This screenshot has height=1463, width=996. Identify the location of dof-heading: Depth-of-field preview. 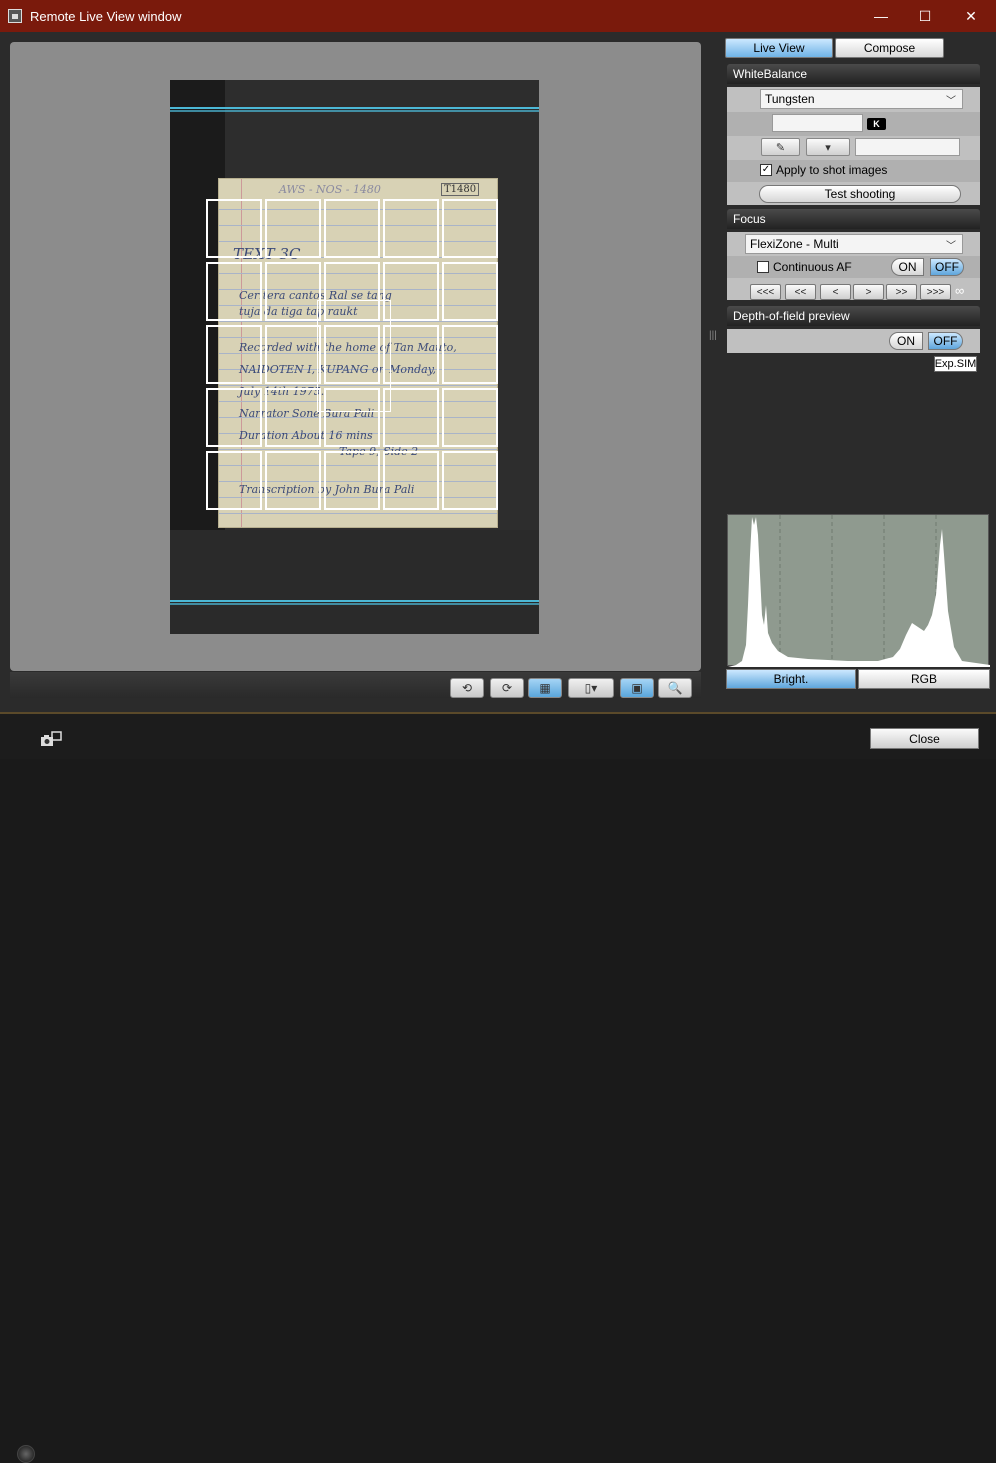
(853, 316).